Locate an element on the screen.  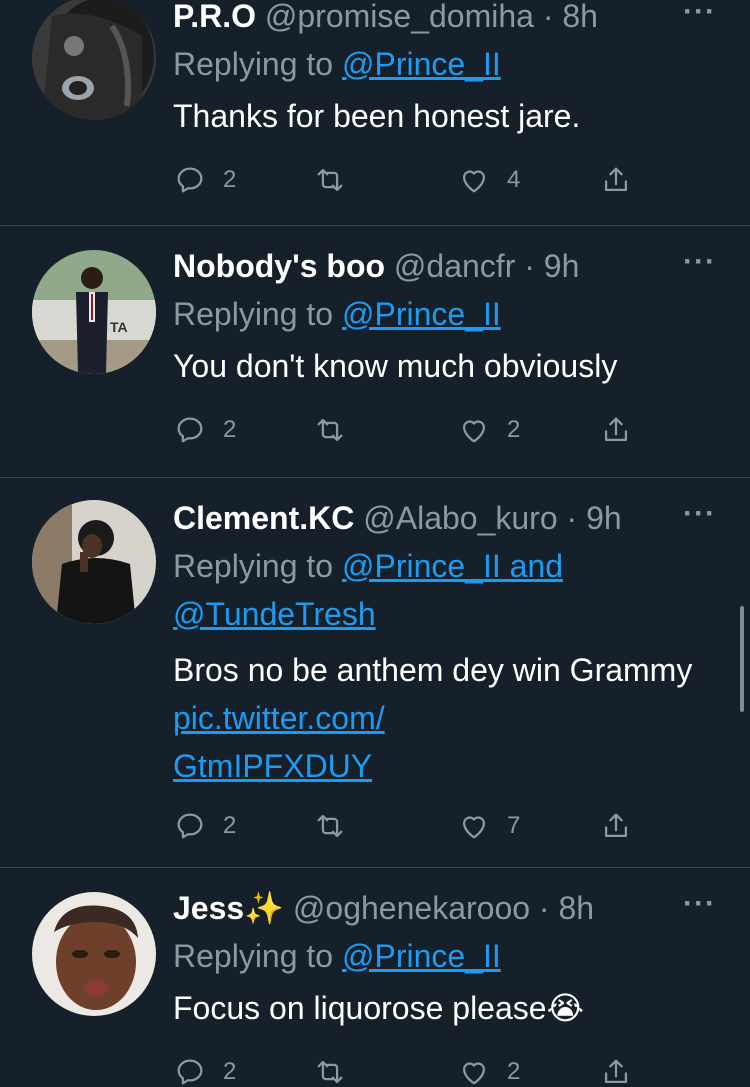
mention-link: @Prince_II and is located at coordinates (452, 566).